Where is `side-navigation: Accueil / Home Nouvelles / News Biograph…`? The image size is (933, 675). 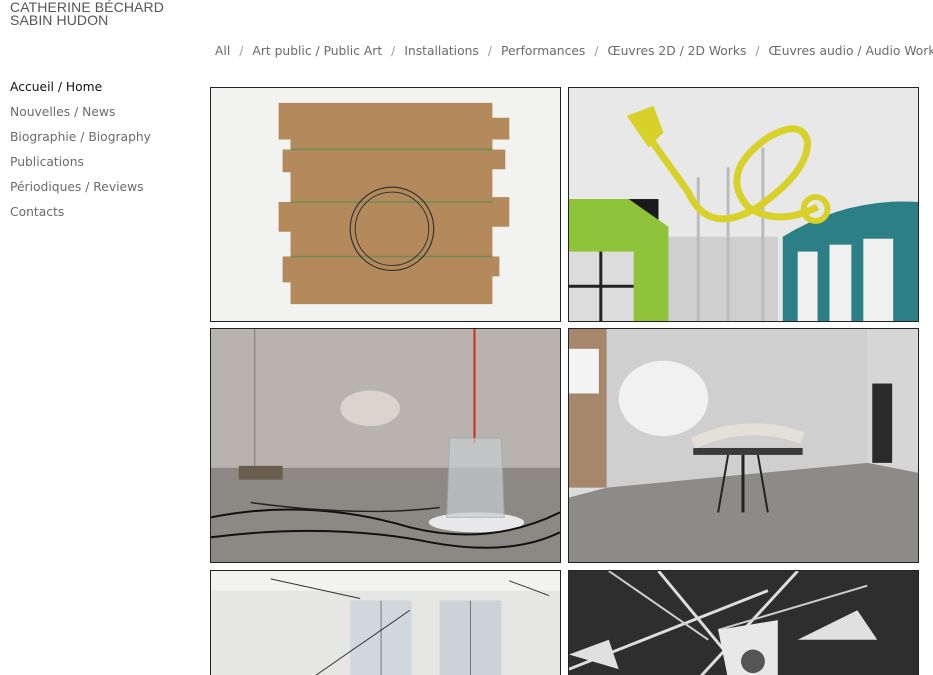 side-navigation: Accueil / Home Nouvelles / News Biograph… is located at coordinates (80, 154).